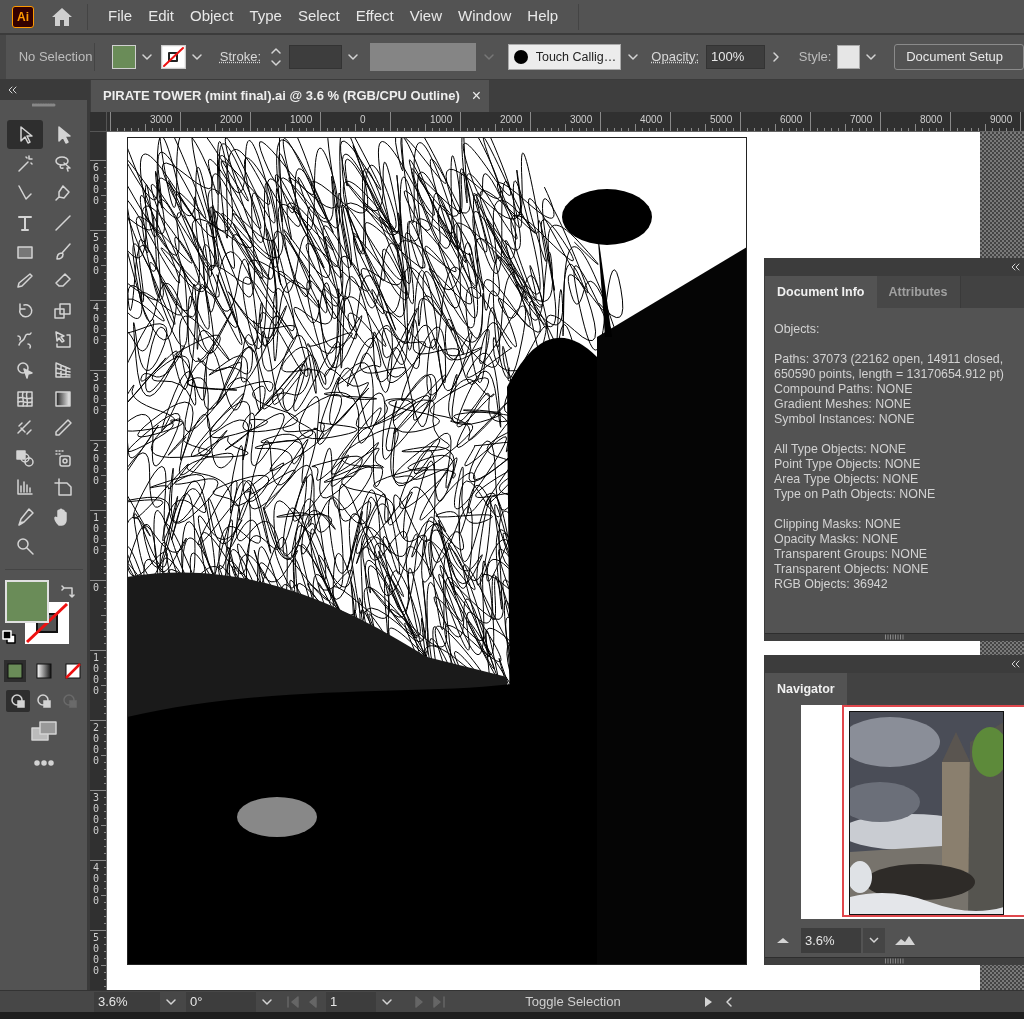 Image resolution: width=1024 pixels, height=1019 pixels. Describe the element at coordinates (848, 464) in the screenshot. I see `info-line: Point Type Objects: NONE` at that location.